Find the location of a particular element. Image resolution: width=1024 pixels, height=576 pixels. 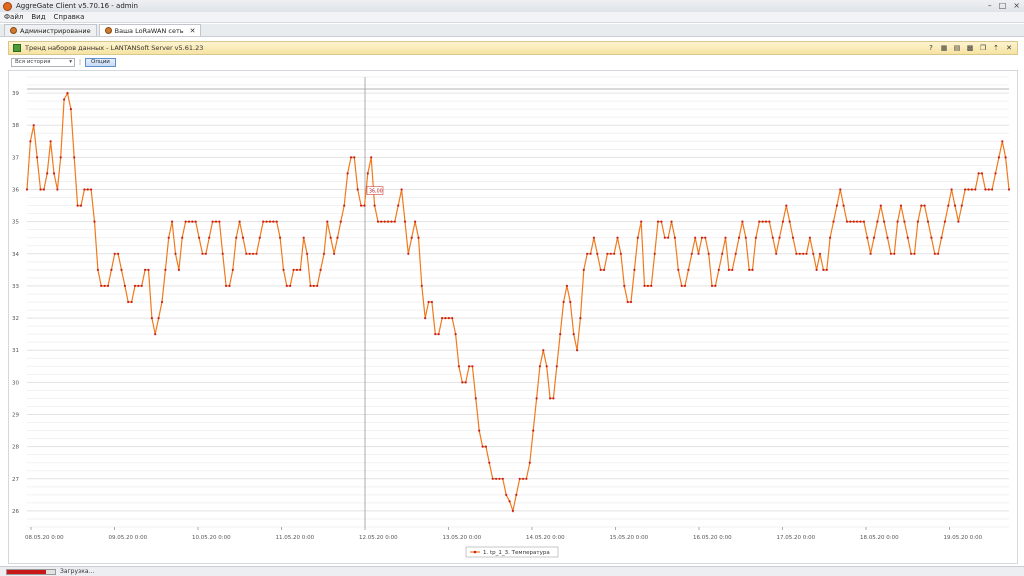

y-tick-label: 34 is located at coordinates (15, 255).